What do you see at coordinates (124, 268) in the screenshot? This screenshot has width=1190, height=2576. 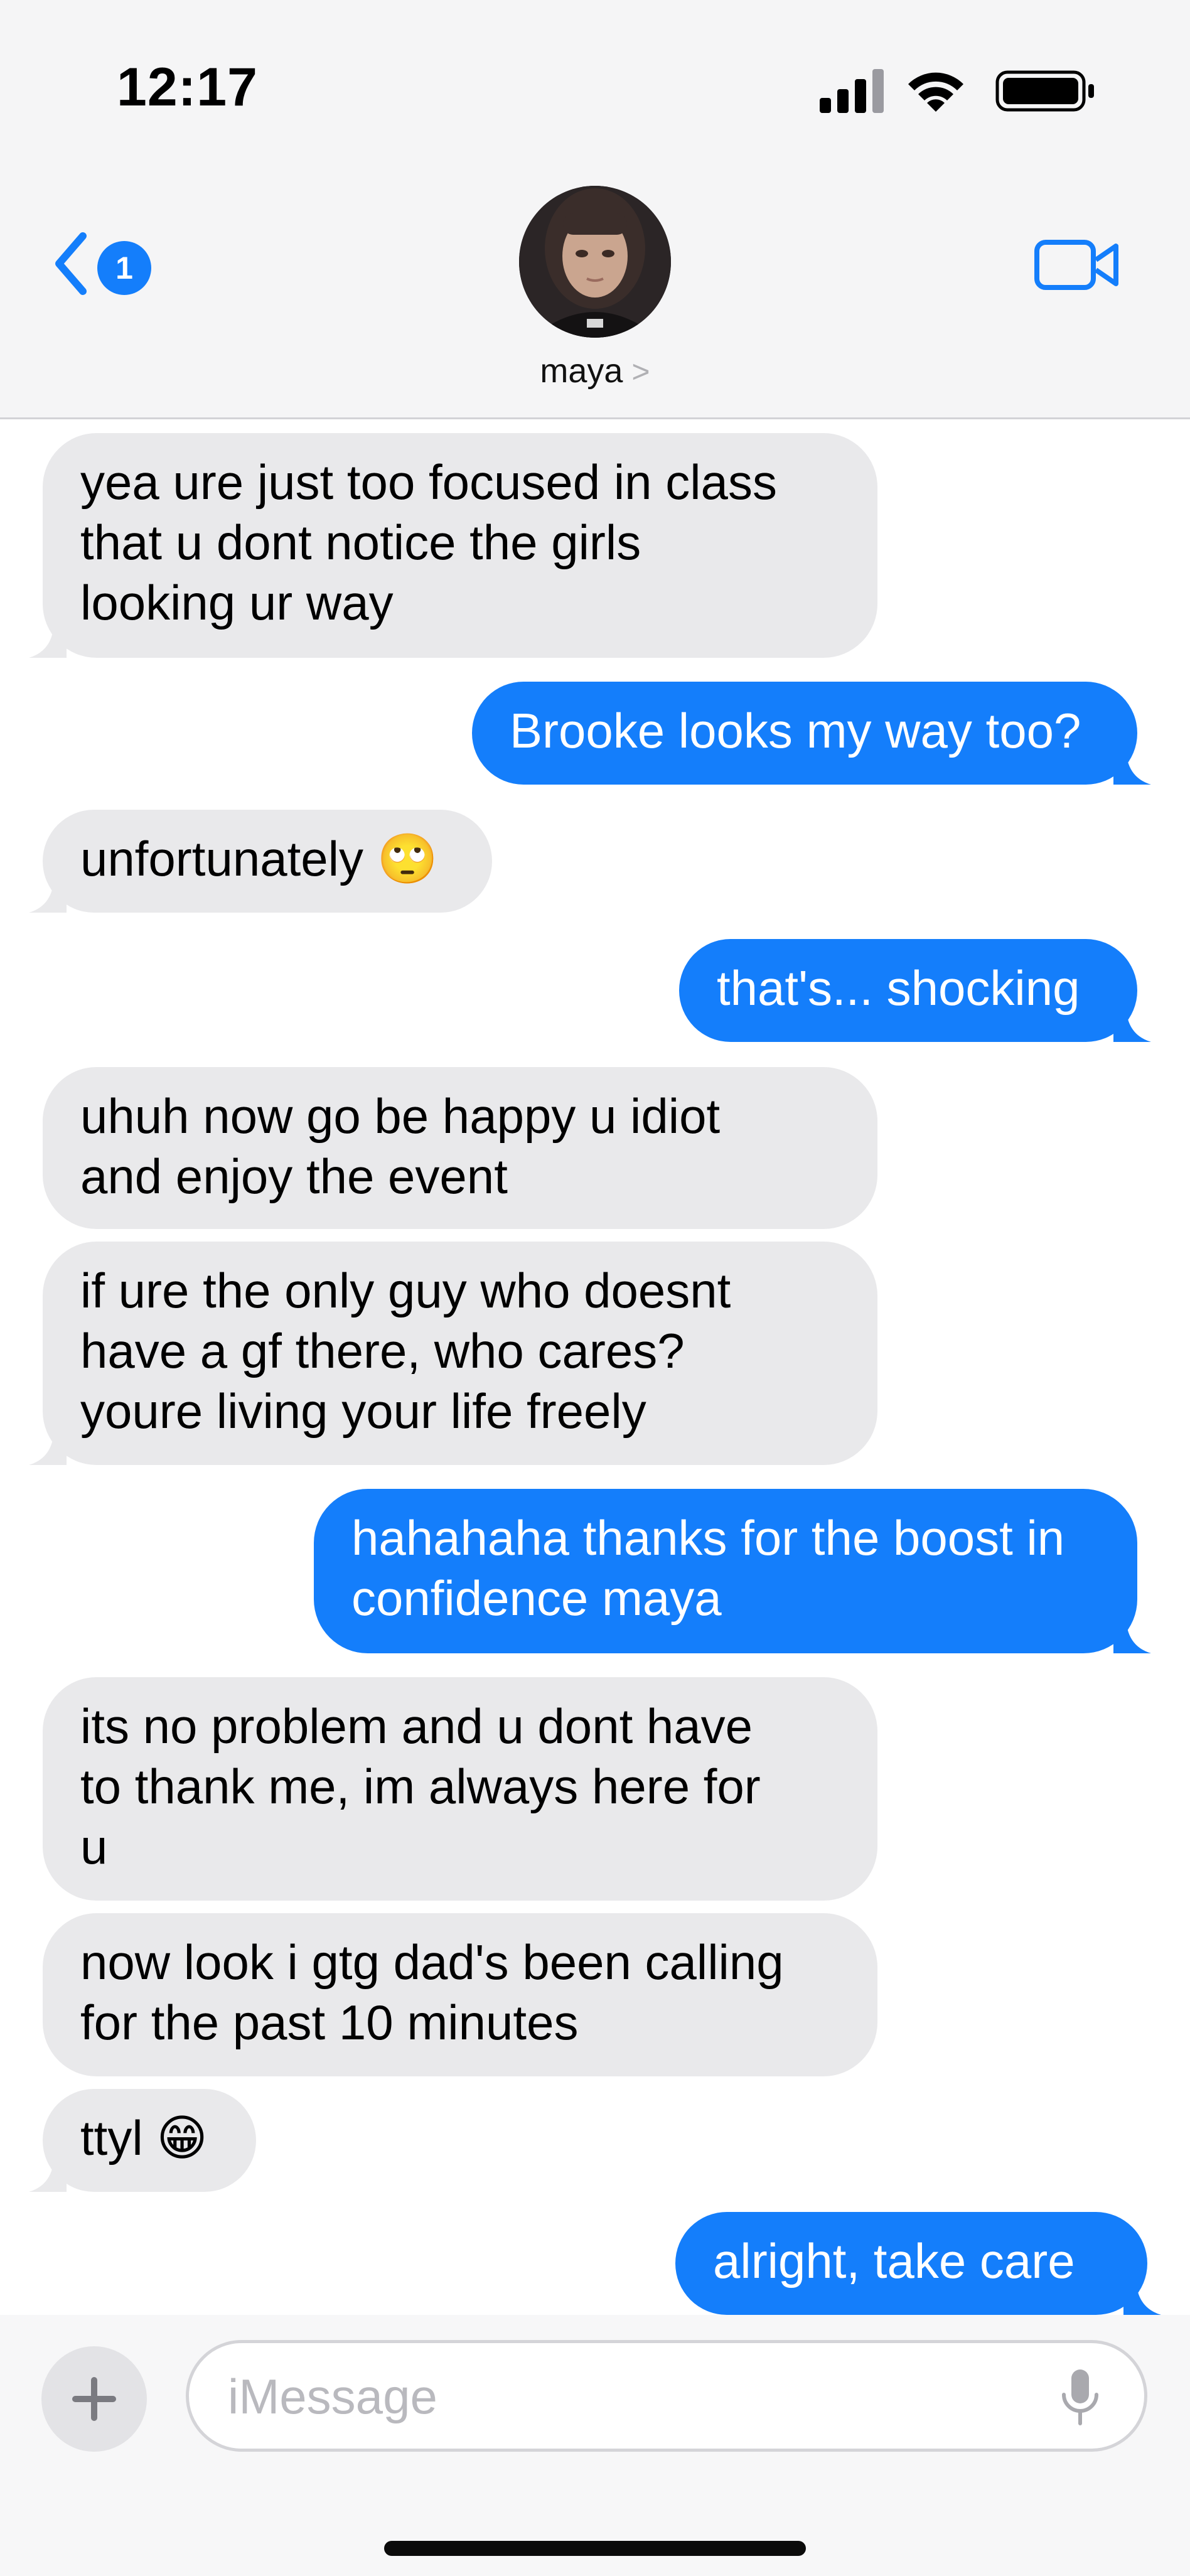 I see `unread-count-badge: 1` at bounding box center [124, 268].